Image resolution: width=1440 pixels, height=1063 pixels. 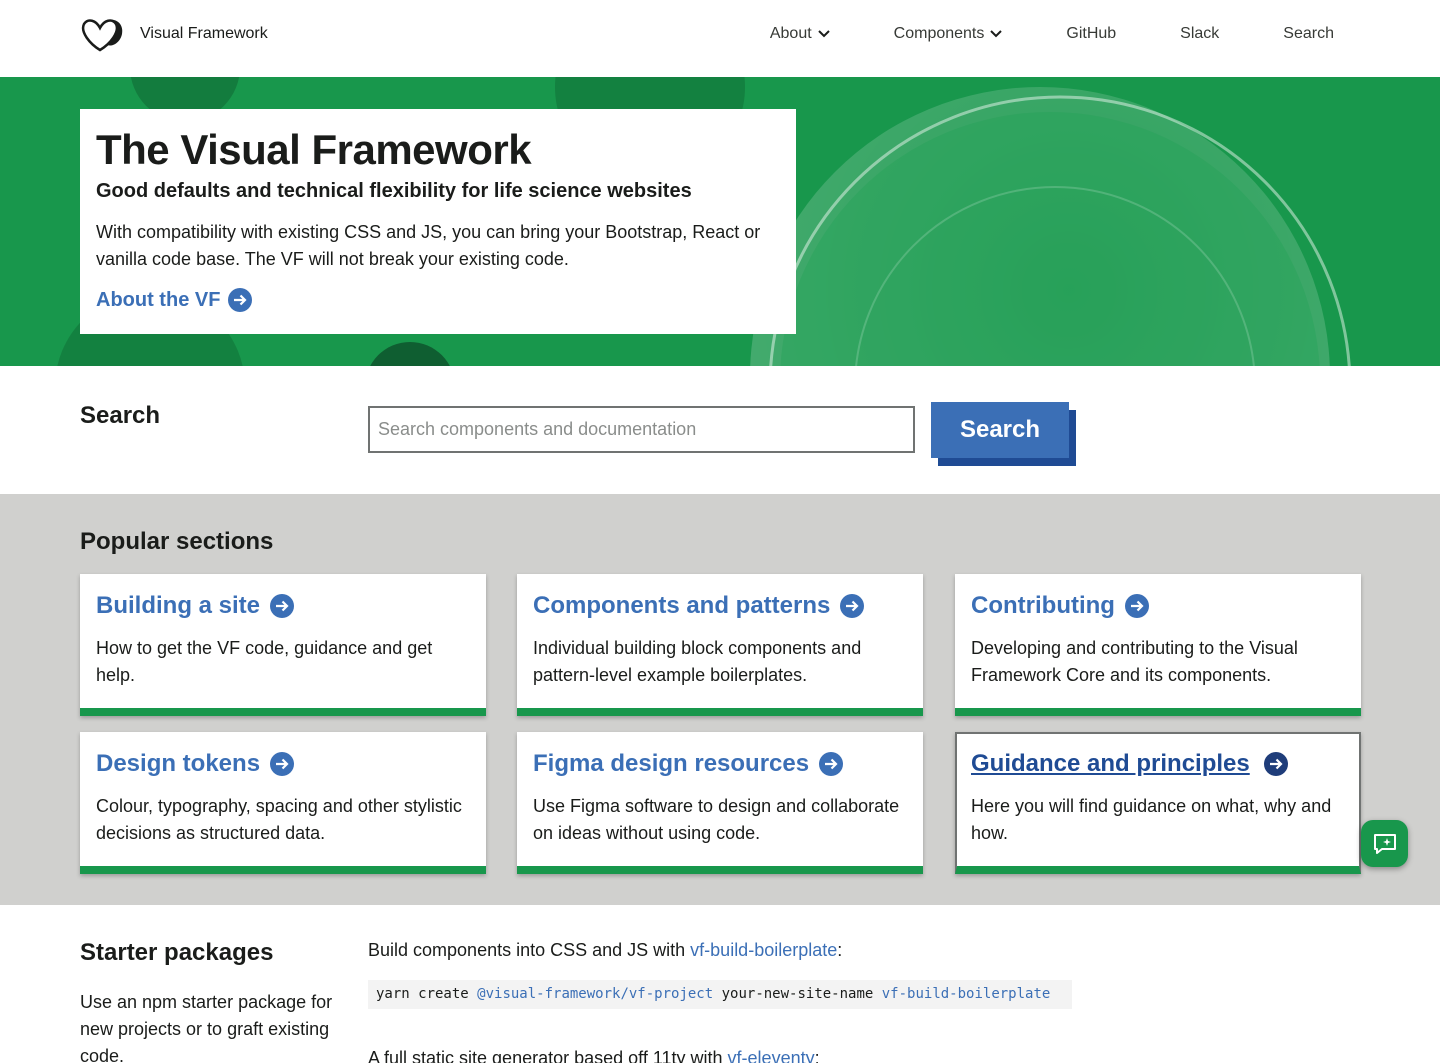 I want to click on search-input, so click(x=641, y=429).